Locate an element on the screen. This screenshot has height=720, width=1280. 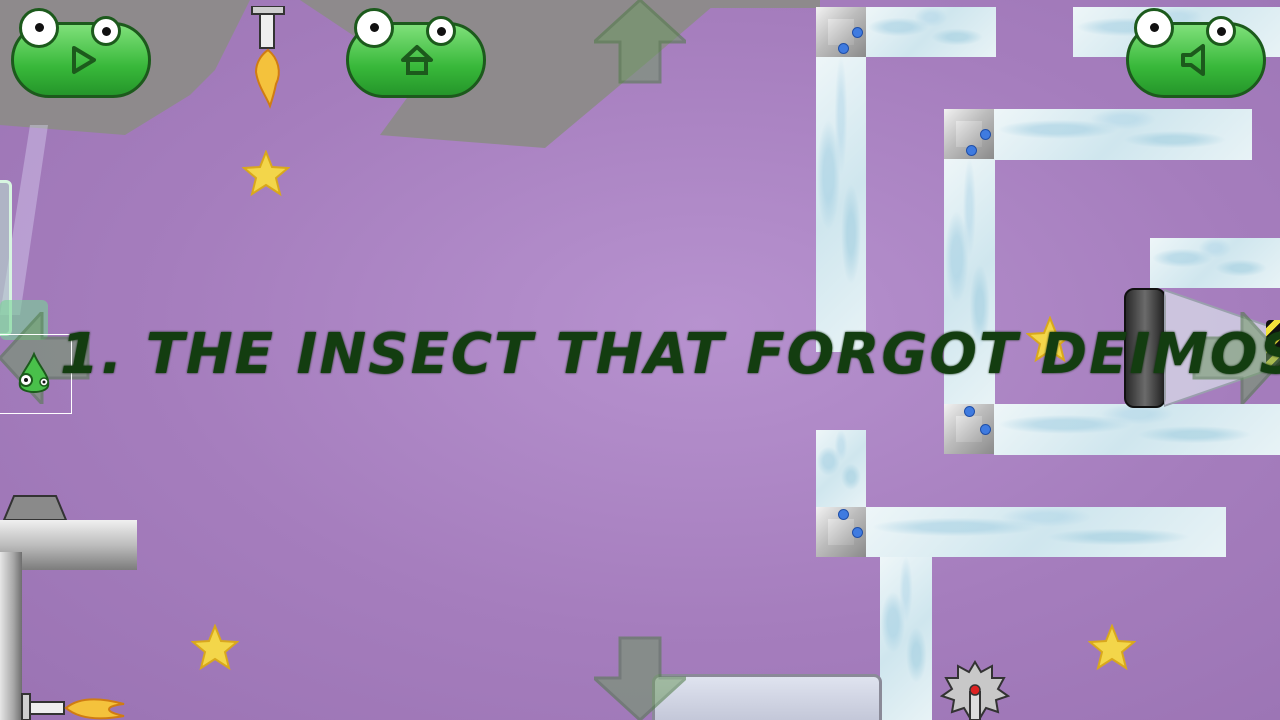
play-icon is located at coordinates (84, 60).